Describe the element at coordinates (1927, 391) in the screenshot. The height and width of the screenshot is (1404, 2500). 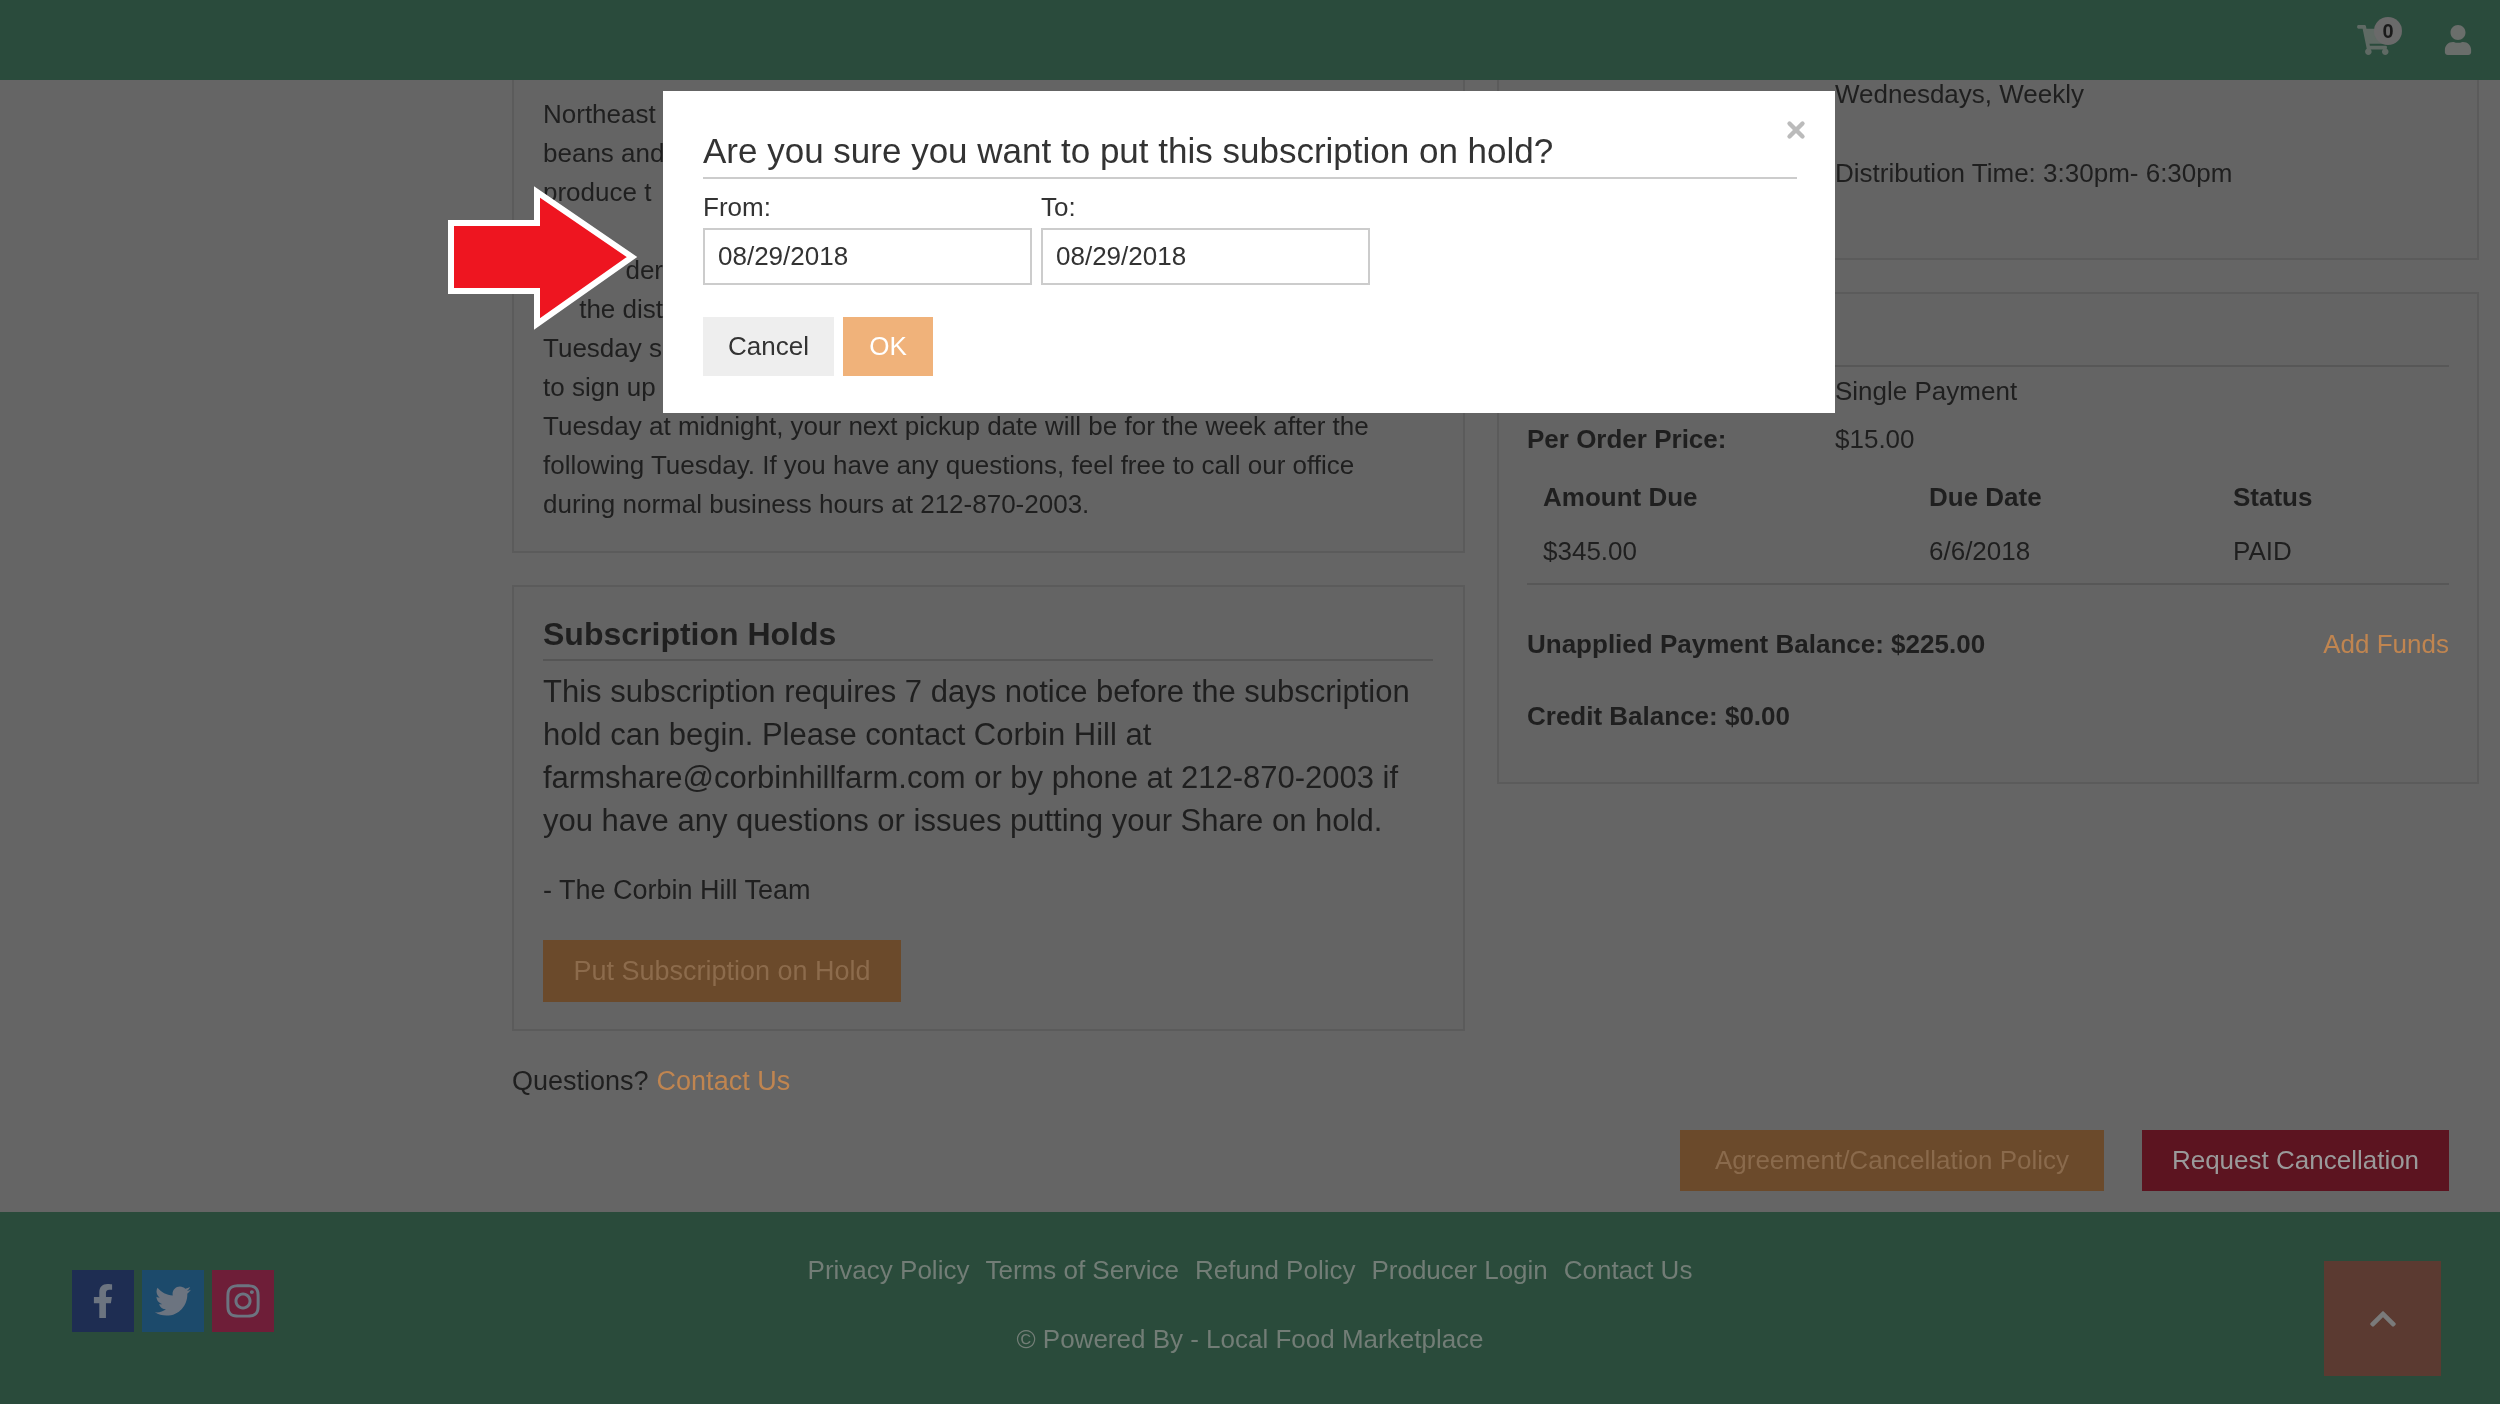
I see `payment-type: Single Payment` at that location.